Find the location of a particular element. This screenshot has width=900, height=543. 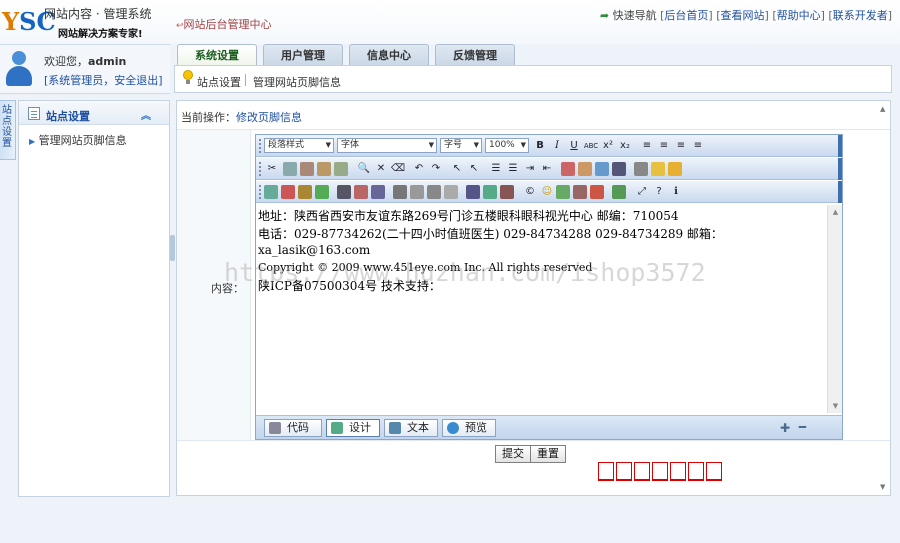

font-size-select: 字号 is located at coordinates (461, 145).